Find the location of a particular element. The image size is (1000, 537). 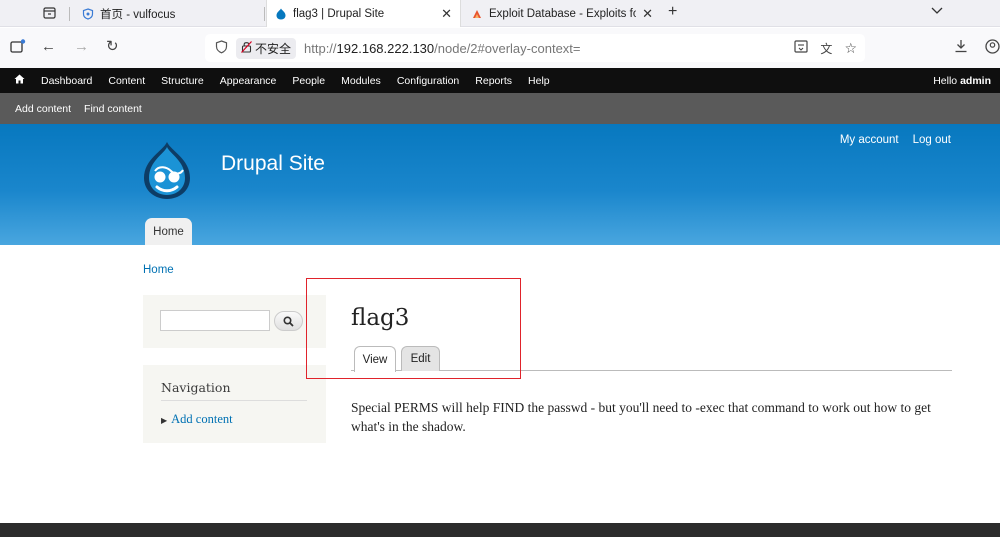

user-links: My account Log out is located at coordinates (895, 140).